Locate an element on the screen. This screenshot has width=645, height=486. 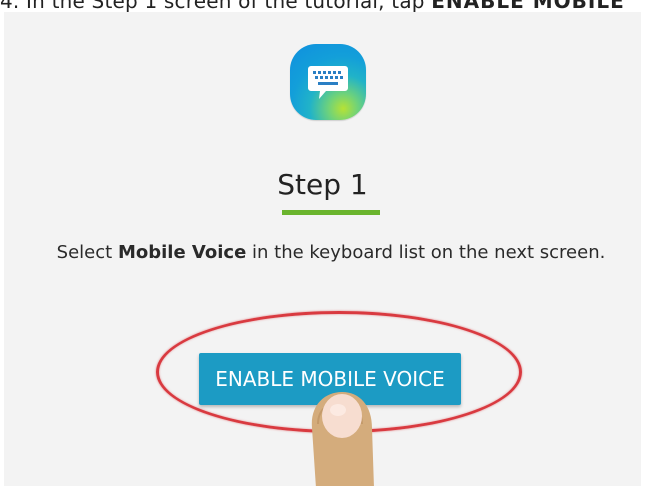
instruction-suffix: in the keyboard list on the next screen. is located at coordinates (426, 252).